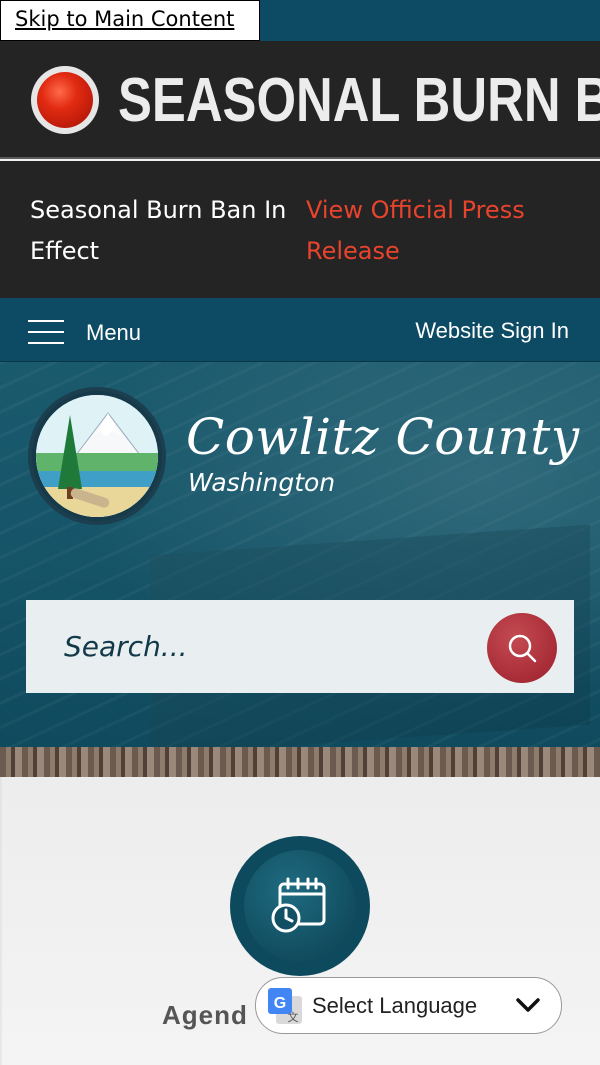 The width and height of the screenshot is (600, 1065). I want to click on county-logo, so click(97, 456).